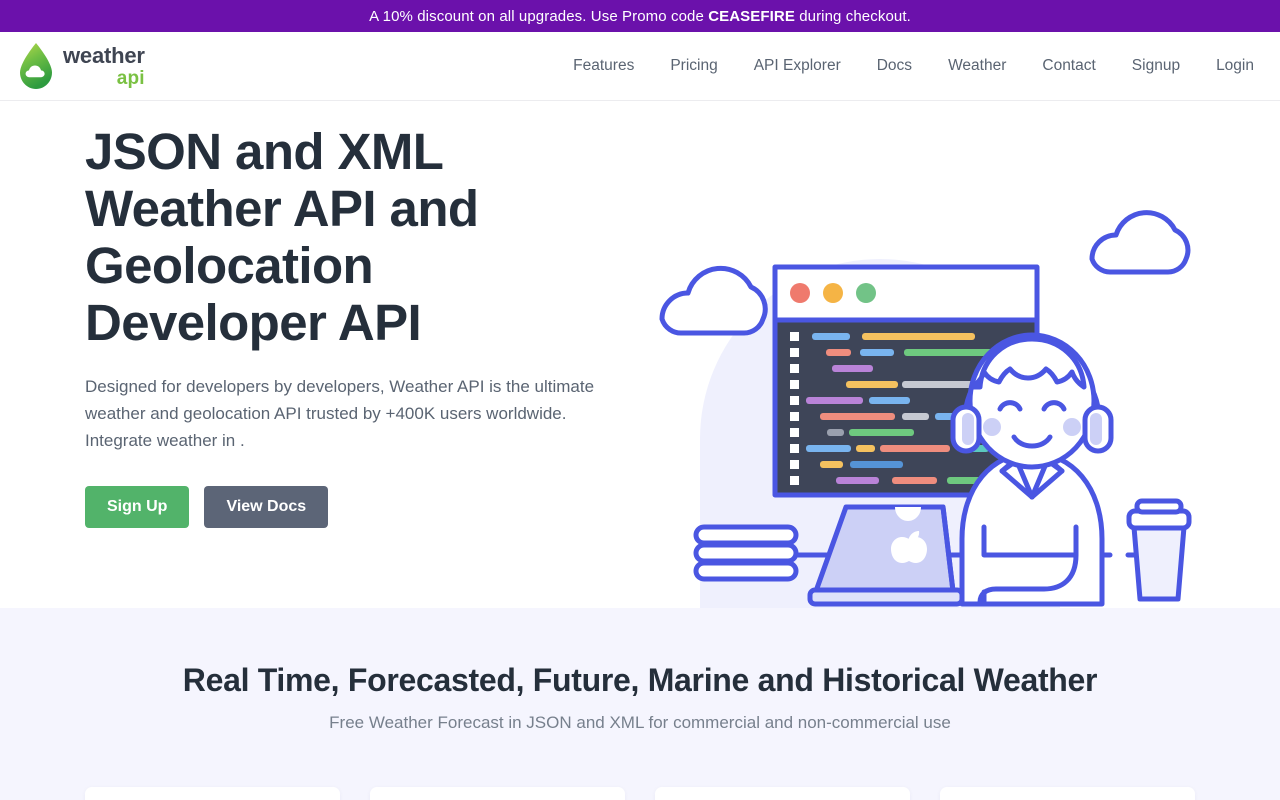  I want to click on nav-item-pricing: Pricing, so click(693, 66).